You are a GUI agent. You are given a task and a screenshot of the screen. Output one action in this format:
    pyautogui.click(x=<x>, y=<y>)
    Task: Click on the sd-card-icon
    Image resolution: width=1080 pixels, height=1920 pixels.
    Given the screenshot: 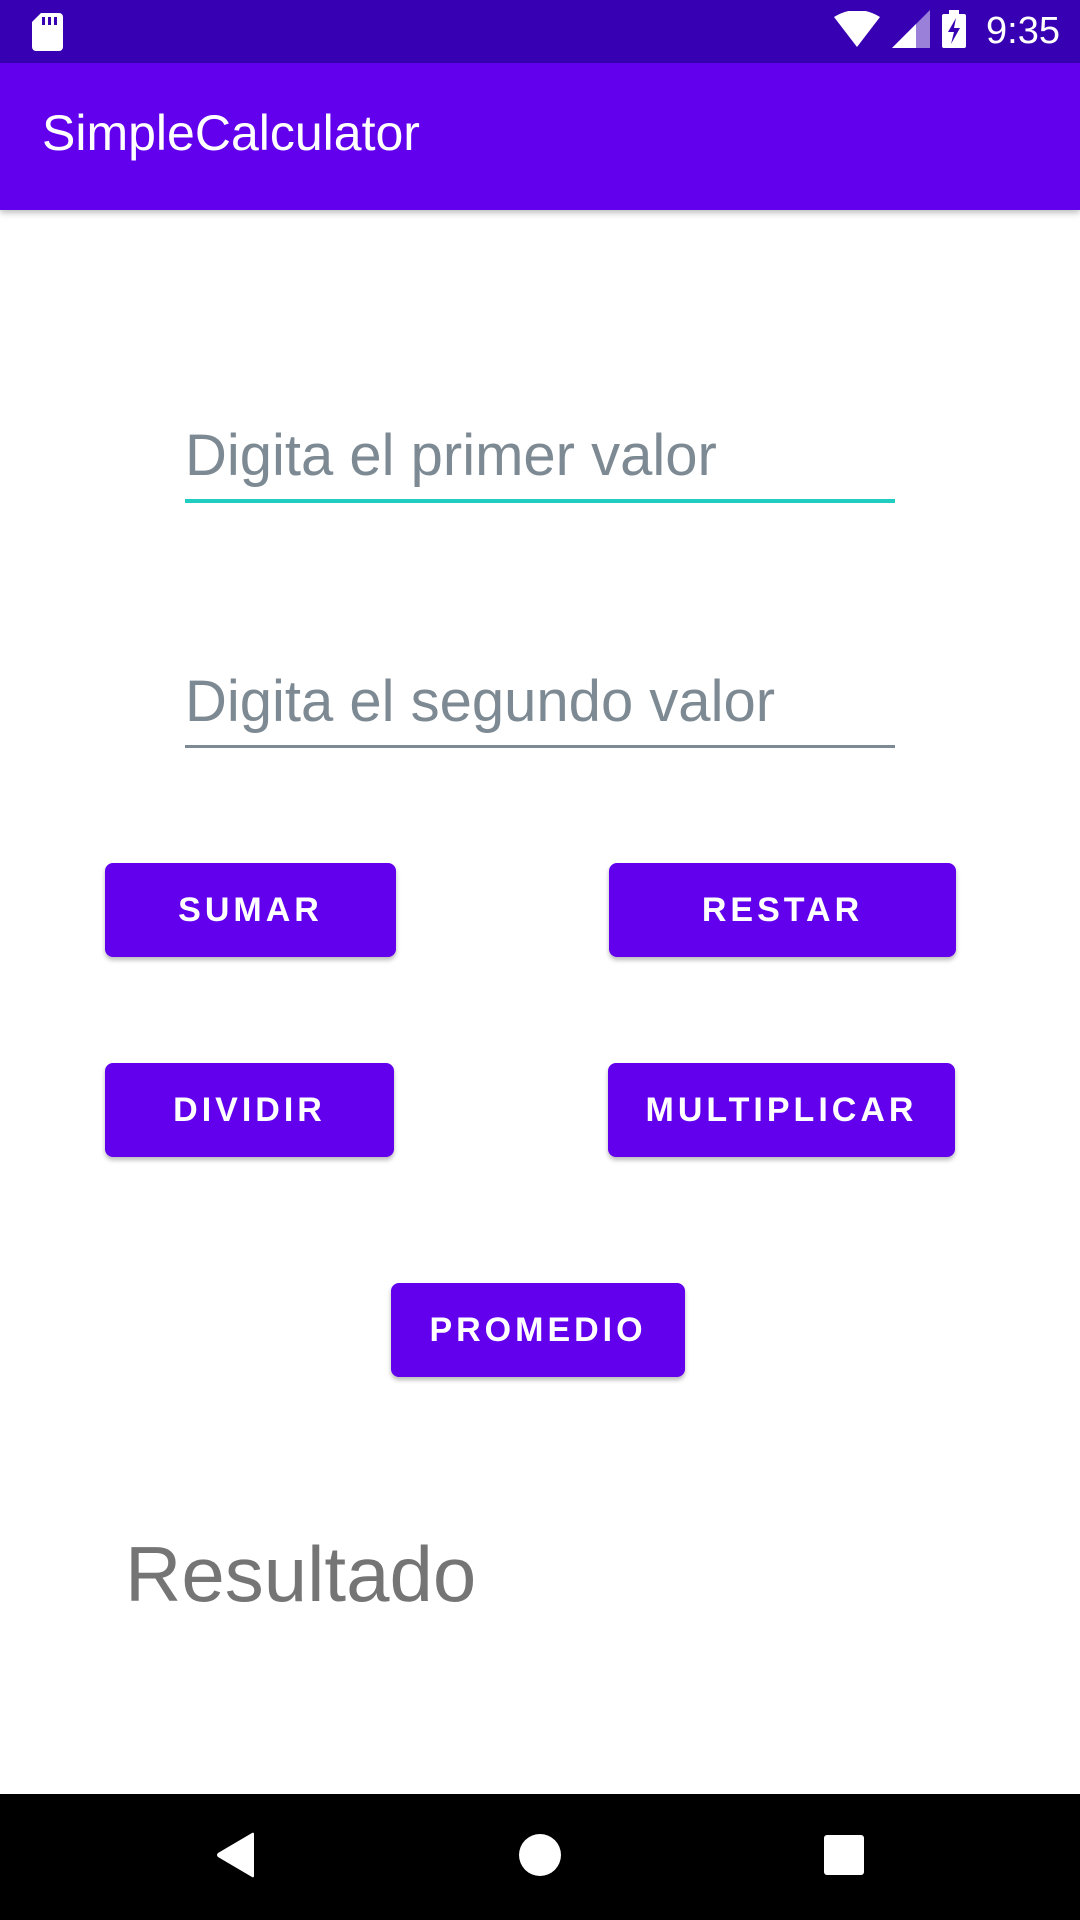 What is the action you would take?
    pyautogui.click(x=47, y=32)
    